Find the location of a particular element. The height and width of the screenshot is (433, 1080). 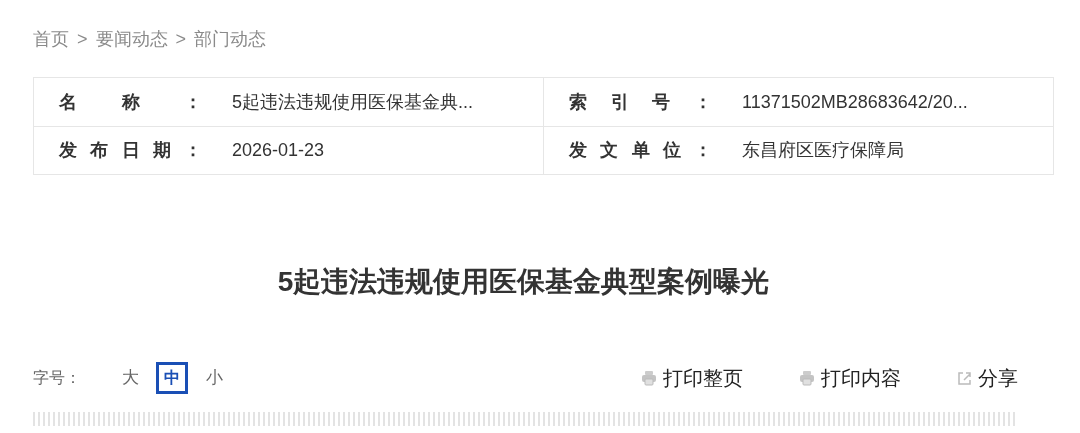

share-icon is located at coordinates (964, 378).